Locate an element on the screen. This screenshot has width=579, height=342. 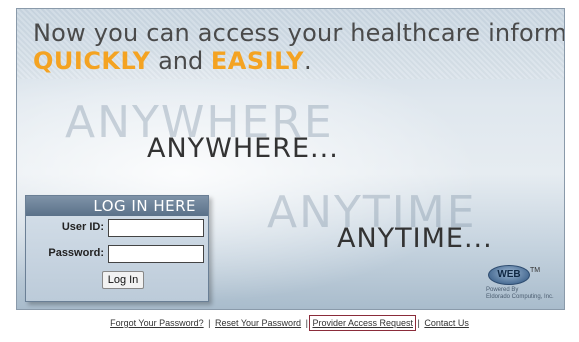
login-panel: LOG IN HERE User ID: Password: Log In is located at coordinates (117, 248).